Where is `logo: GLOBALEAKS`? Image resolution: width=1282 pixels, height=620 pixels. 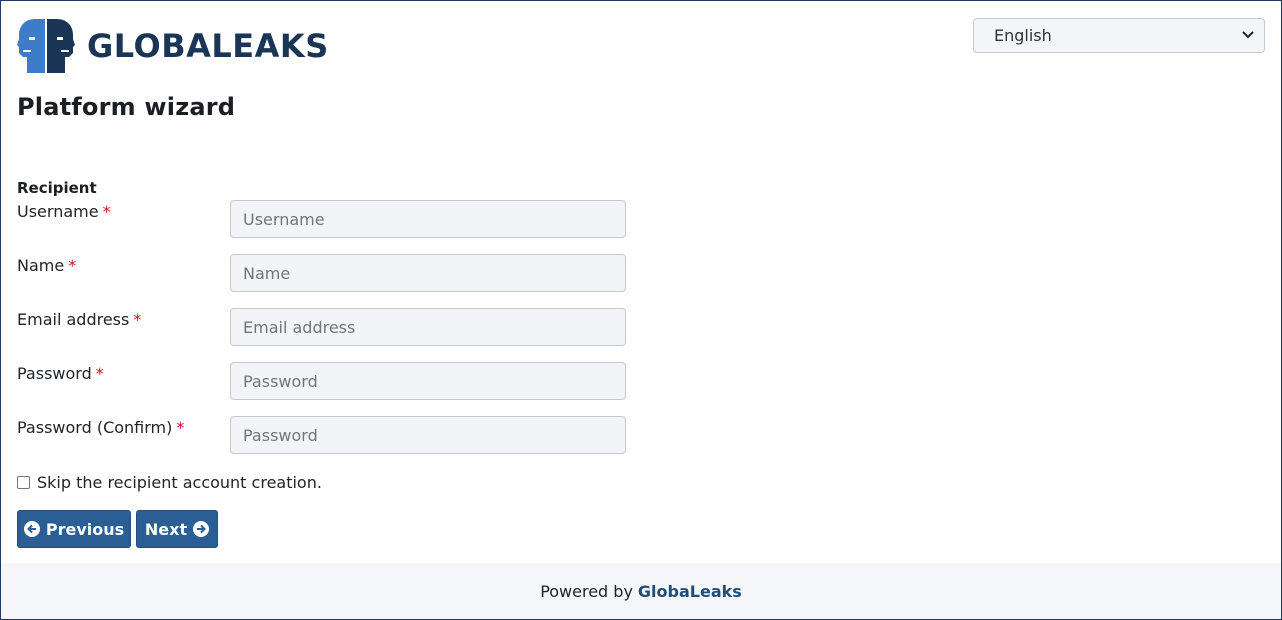
logo: GLOBALEAKS is located at coordinates (173, 46).